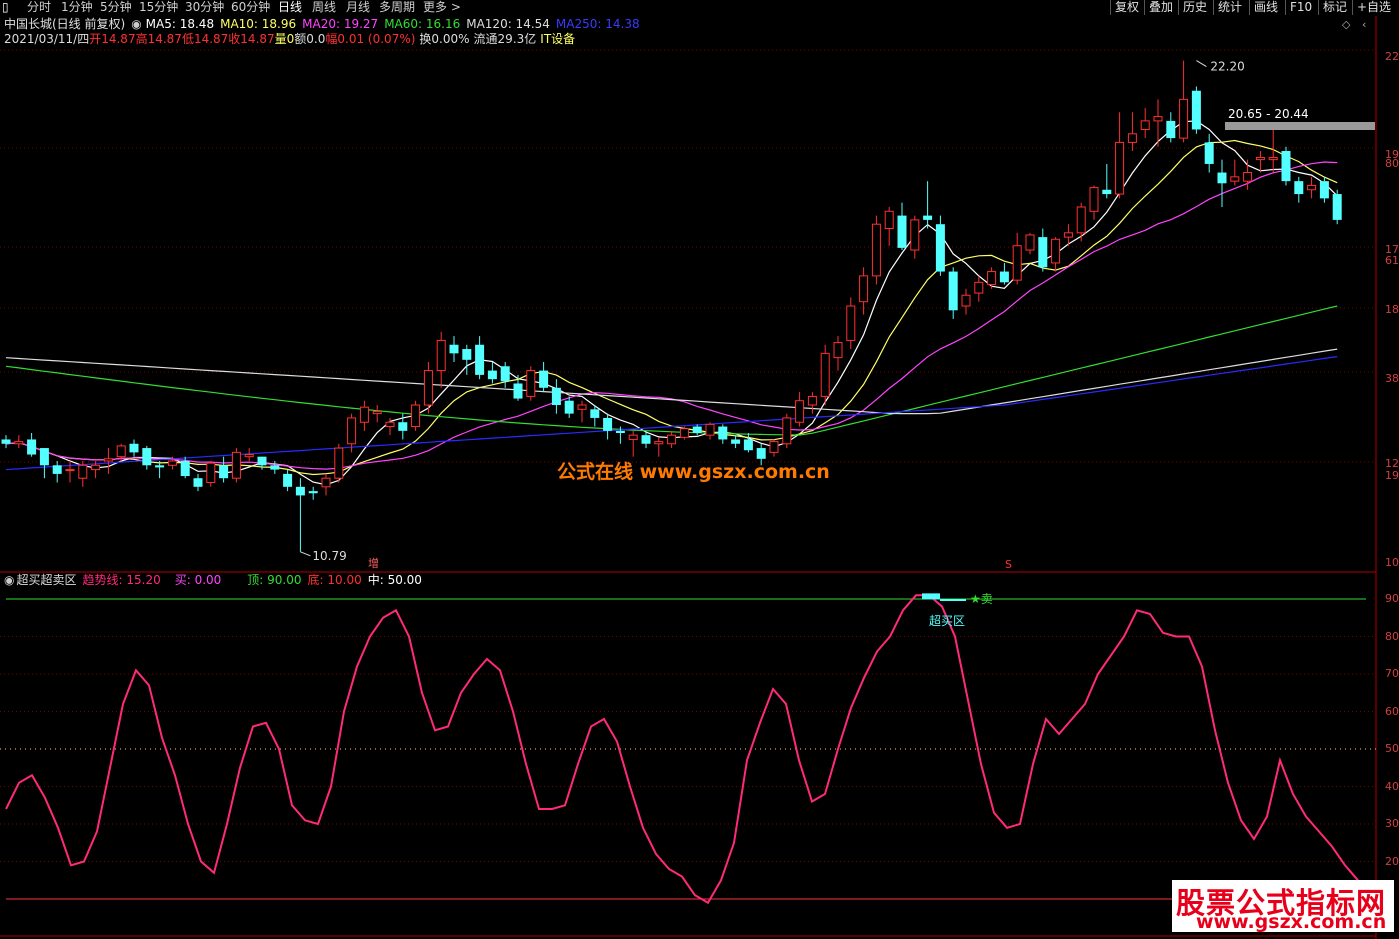  Describe the element at coordinates (1008, 564) in the screenshot. I see `s-mark: S` at that location.